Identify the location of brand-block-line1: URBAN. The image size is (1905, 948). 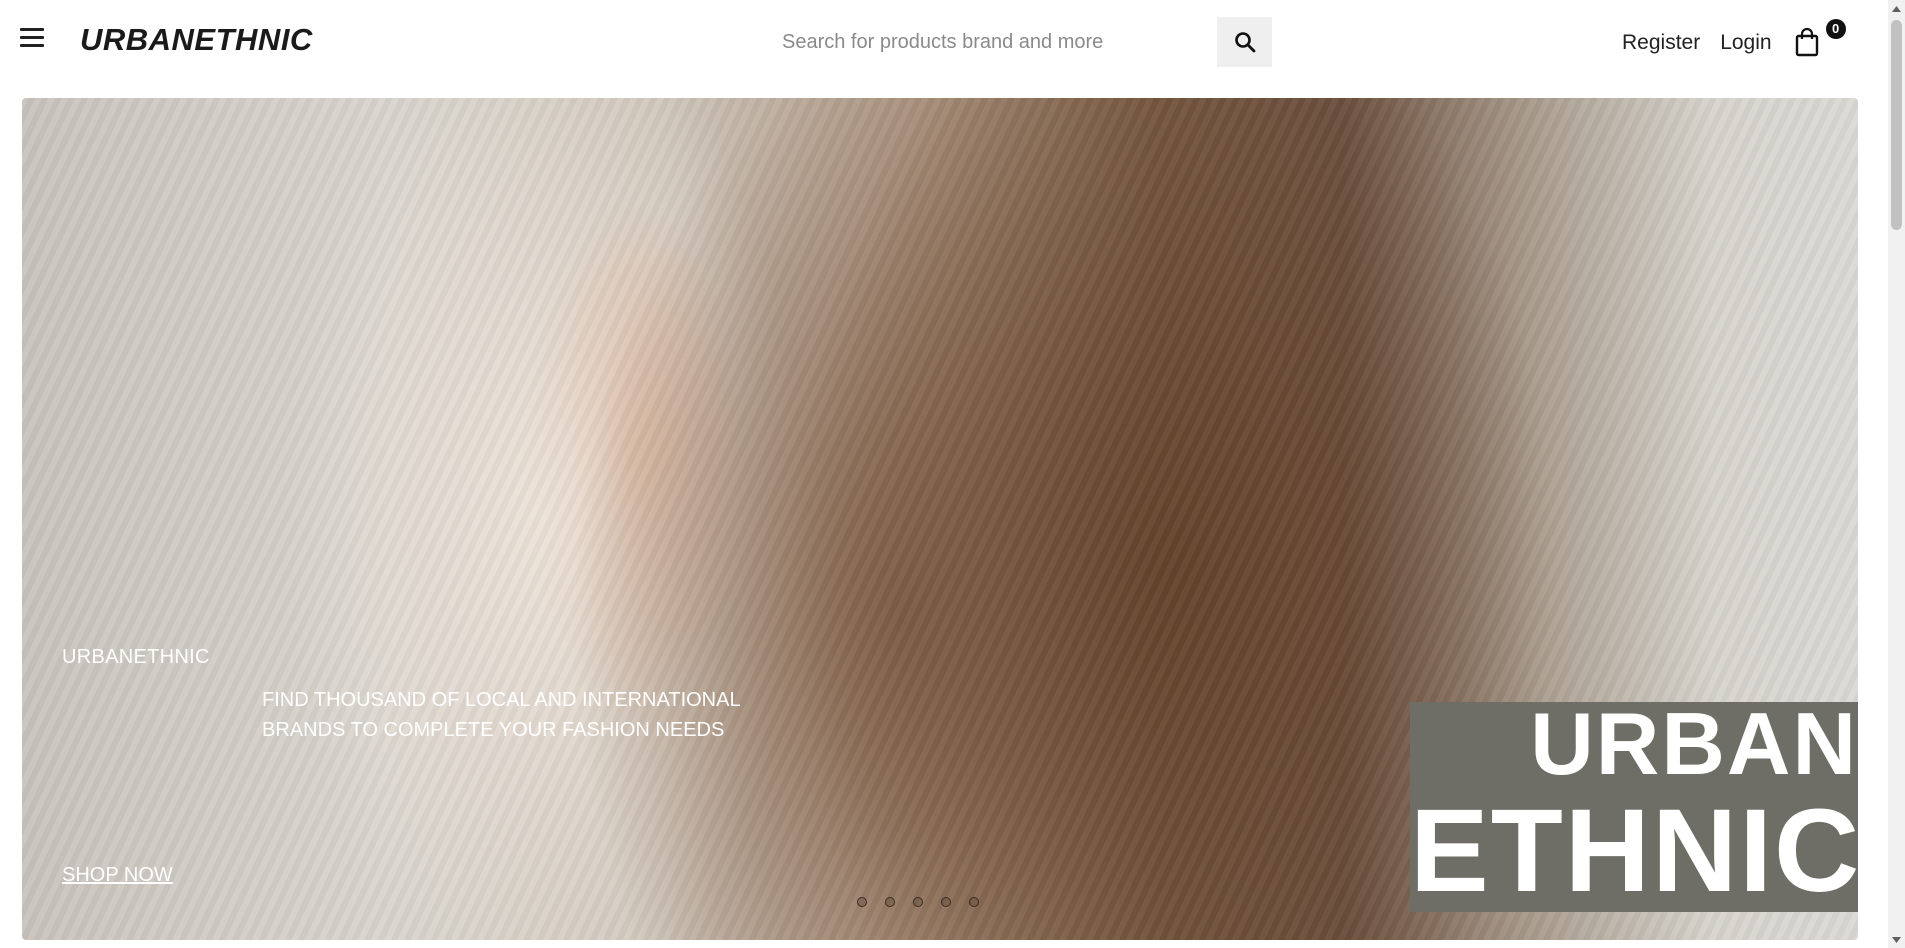
(1694, 747).